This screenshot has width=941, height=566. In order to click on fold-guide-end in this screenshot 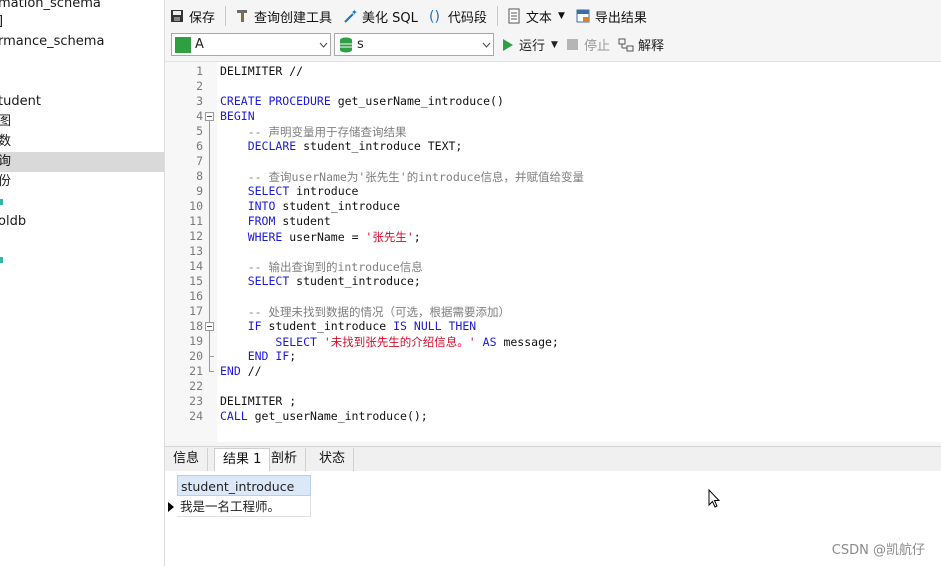, I will do `click(211, 371)`.